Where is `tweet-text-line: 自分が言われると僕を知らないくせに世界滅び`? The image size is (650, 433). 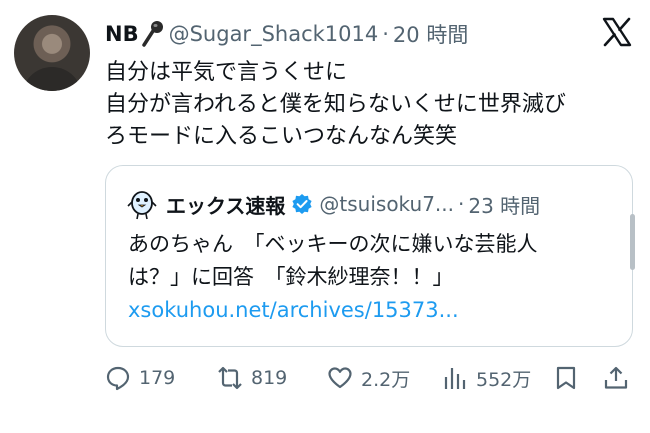 tweet-text-line: 自分が言われると僕を知らないくせに世界滅び is located at coordinates (335, 104).